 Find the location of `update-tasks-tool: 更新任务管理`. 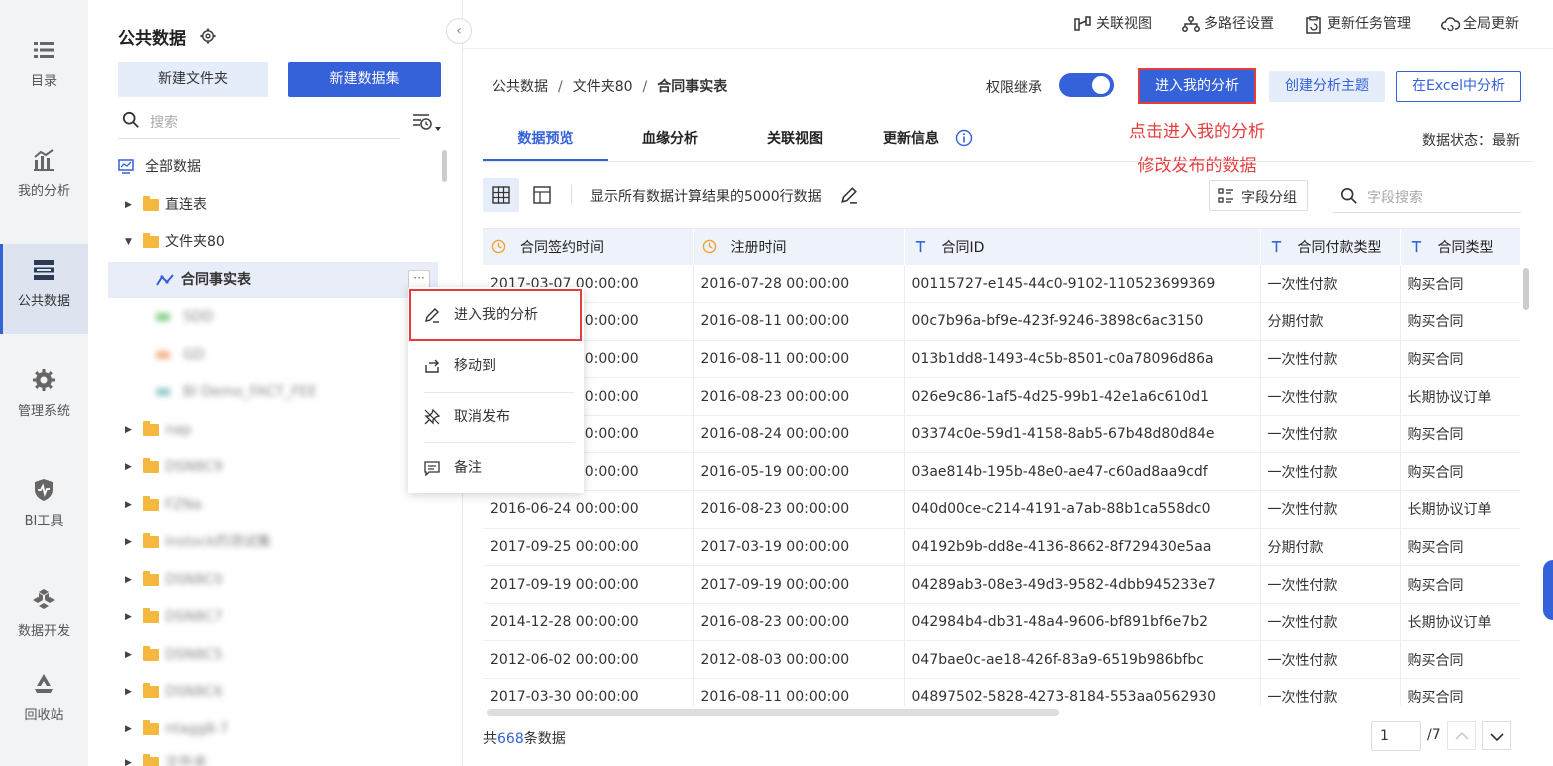

update-tasks-tool: 更新任务管理 is located at coordinates (1365, 24).